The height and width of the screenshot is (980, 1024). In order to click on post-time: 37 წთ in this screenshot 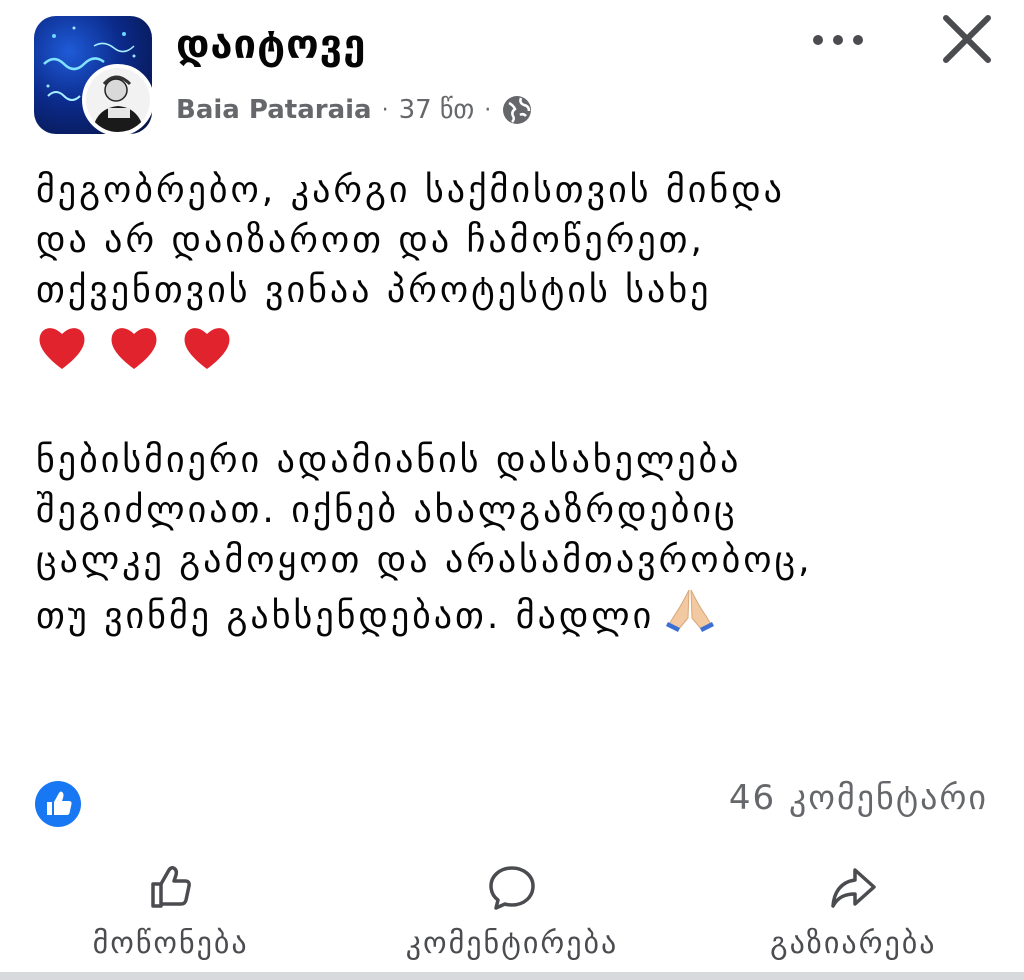, I will do `click(437, 110)`.